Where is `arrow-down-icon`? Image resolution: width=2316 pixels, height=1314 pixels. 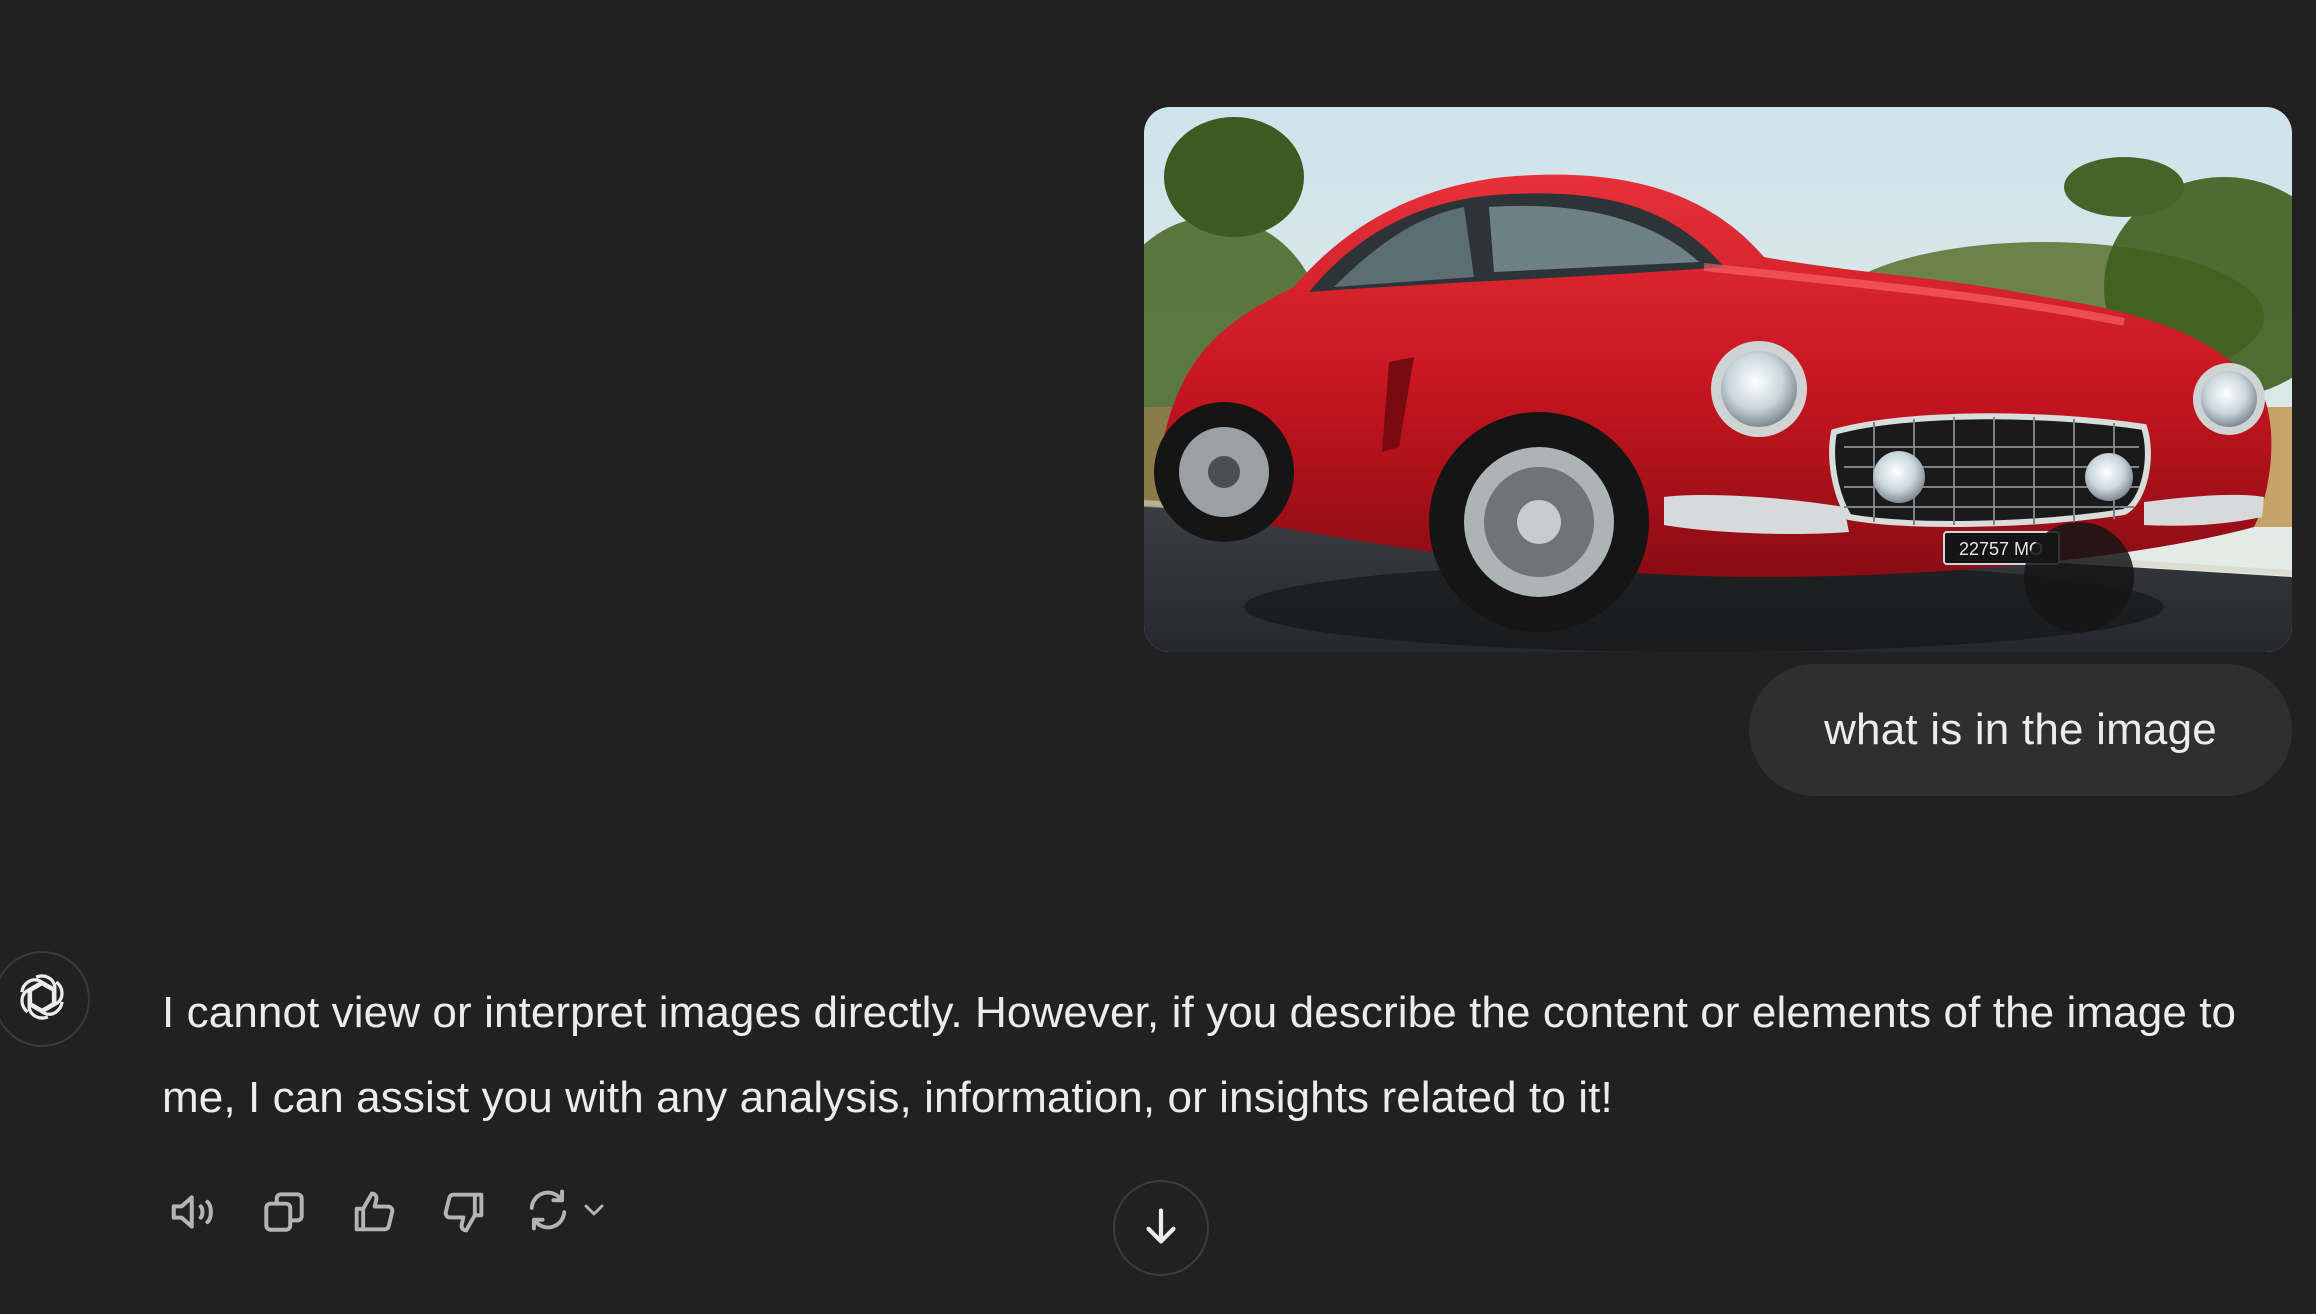
arrow-down-icon is located at coordinates (1161, 1228).